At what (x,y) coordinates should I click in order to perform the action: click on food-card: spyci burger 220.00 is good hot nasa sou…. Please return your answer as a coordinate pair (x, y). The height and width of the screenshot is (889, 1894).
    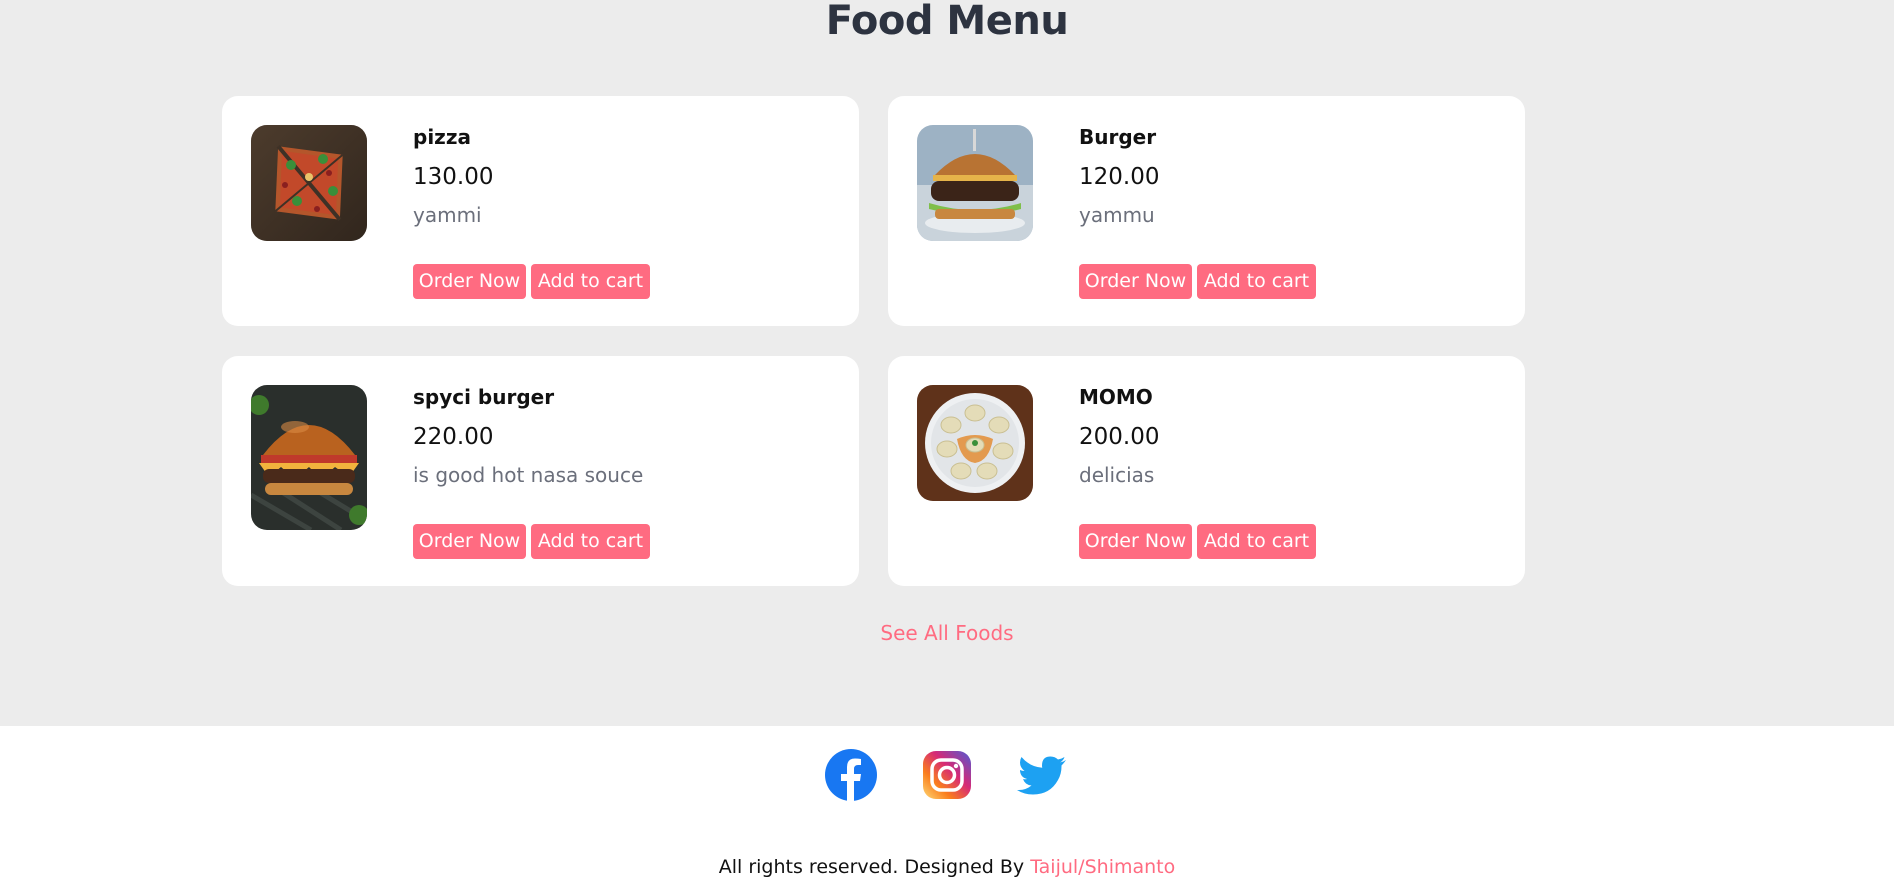
    Looking at the image, I should click on (540, 471).